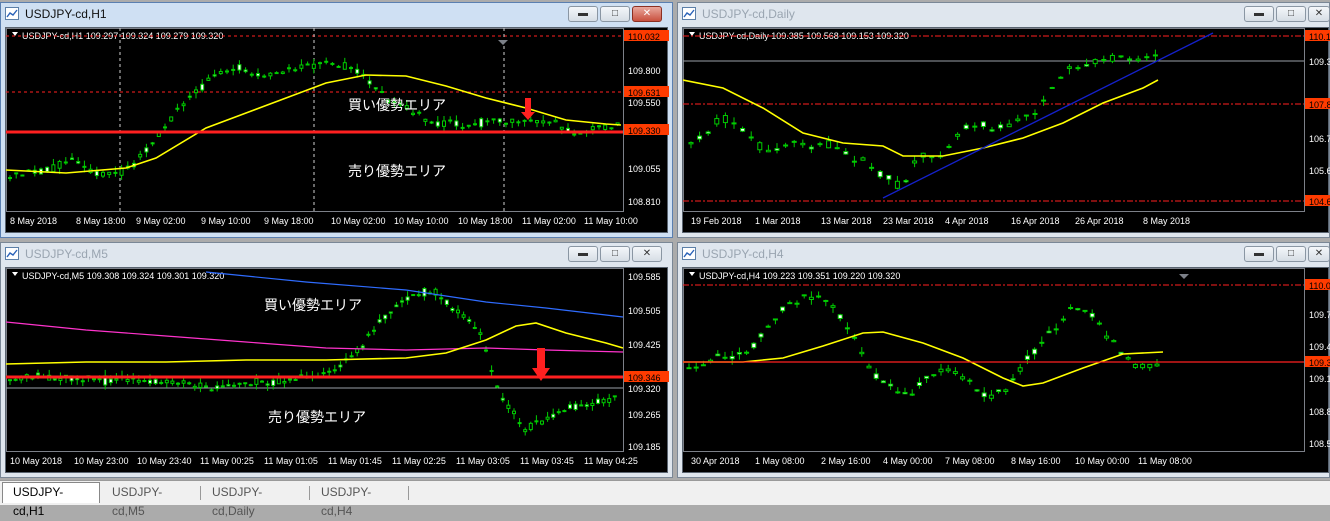 The height and width of the screenshot is (521, 1330). What do you see at coordinates (1319, 62) in the screenshot?
I see `price-label: 109.3` at bounding box center [1319, 62].